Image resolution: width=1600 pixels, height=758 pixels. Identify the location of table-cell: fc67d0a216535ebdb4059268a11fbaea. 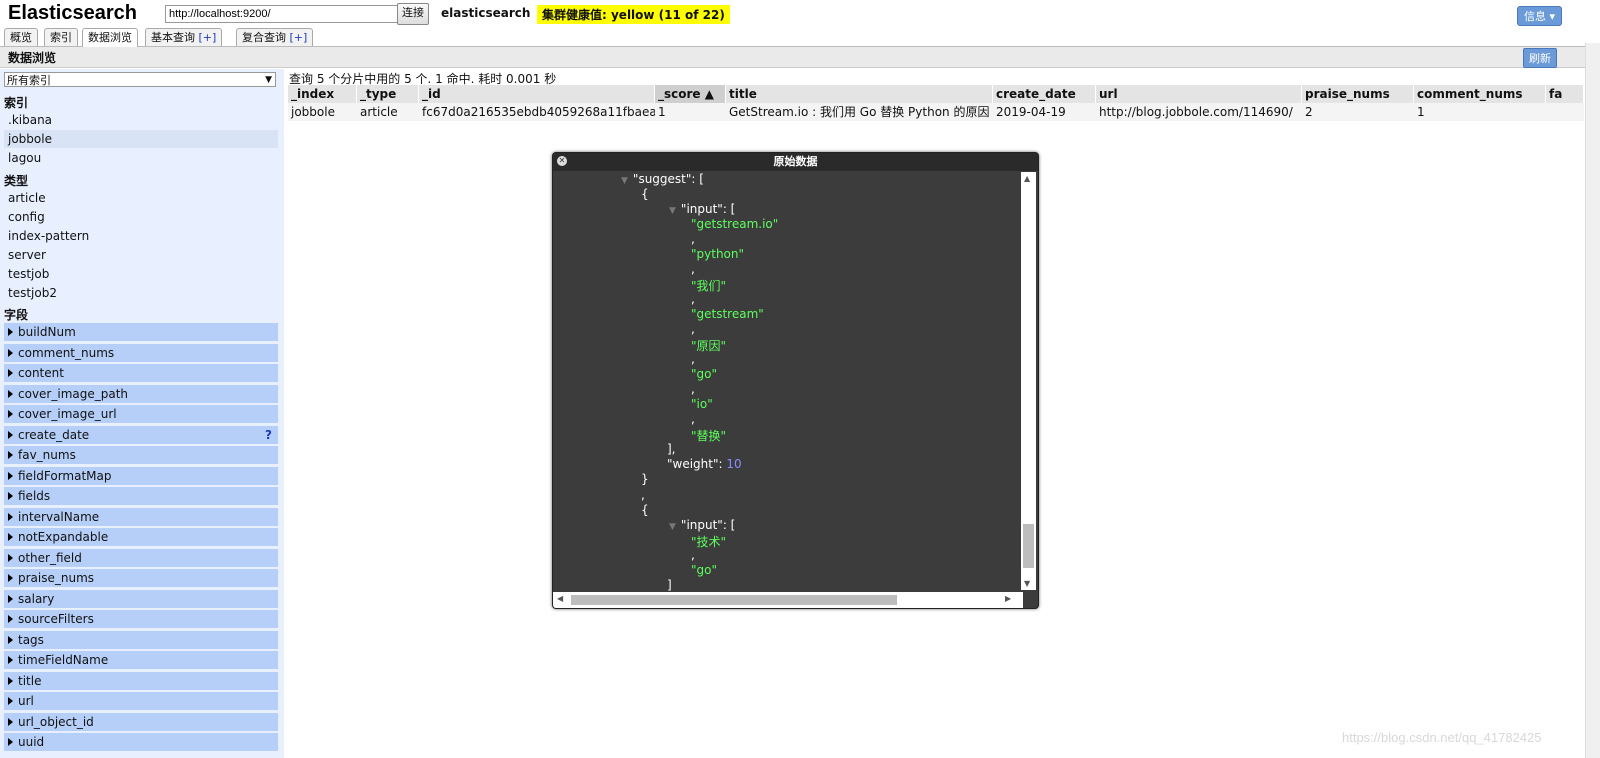
(538, 112).